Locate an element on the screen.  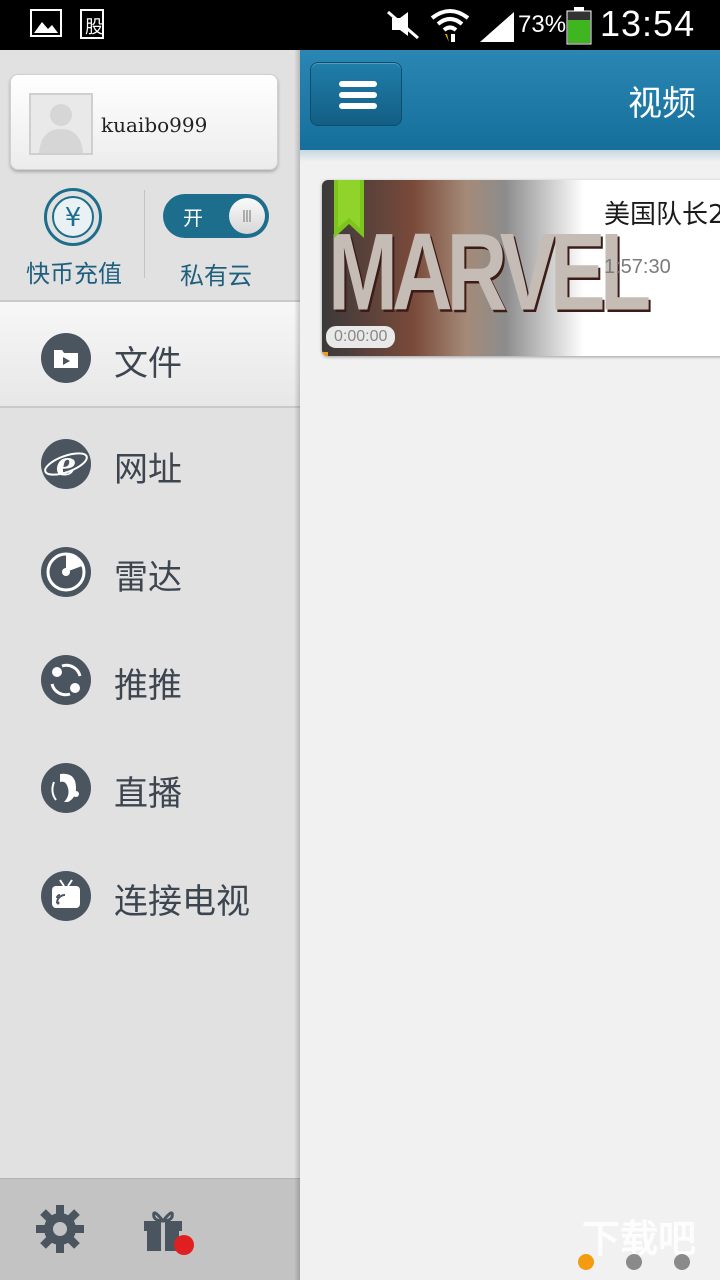
username: kuaibo999 is located at coordinates (154, 125).